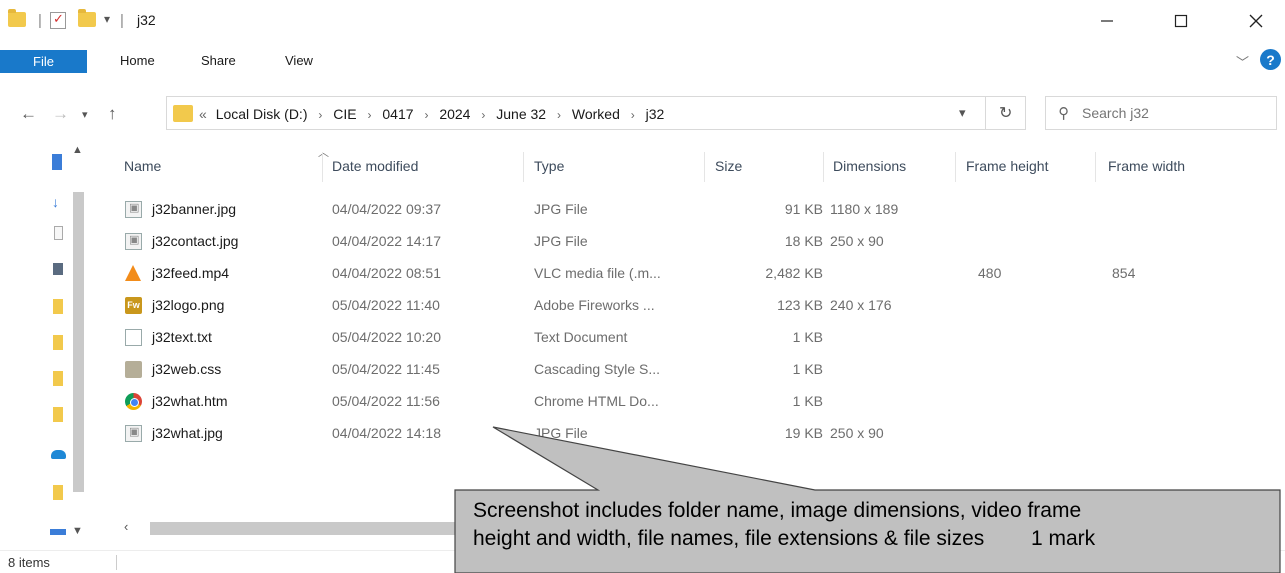  Describe the element at coordinates (386, 305) in the screenshot. I see `file-date: 05/04/2022 11:40` at that location.